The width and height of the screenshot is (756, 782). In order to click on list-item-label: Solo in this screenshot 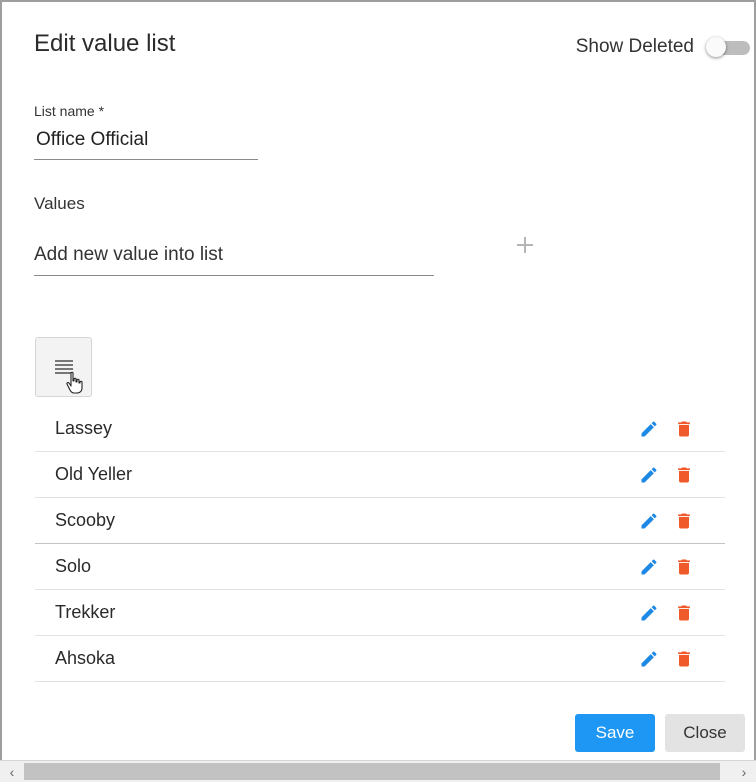, I will do `click(73, 566)`.